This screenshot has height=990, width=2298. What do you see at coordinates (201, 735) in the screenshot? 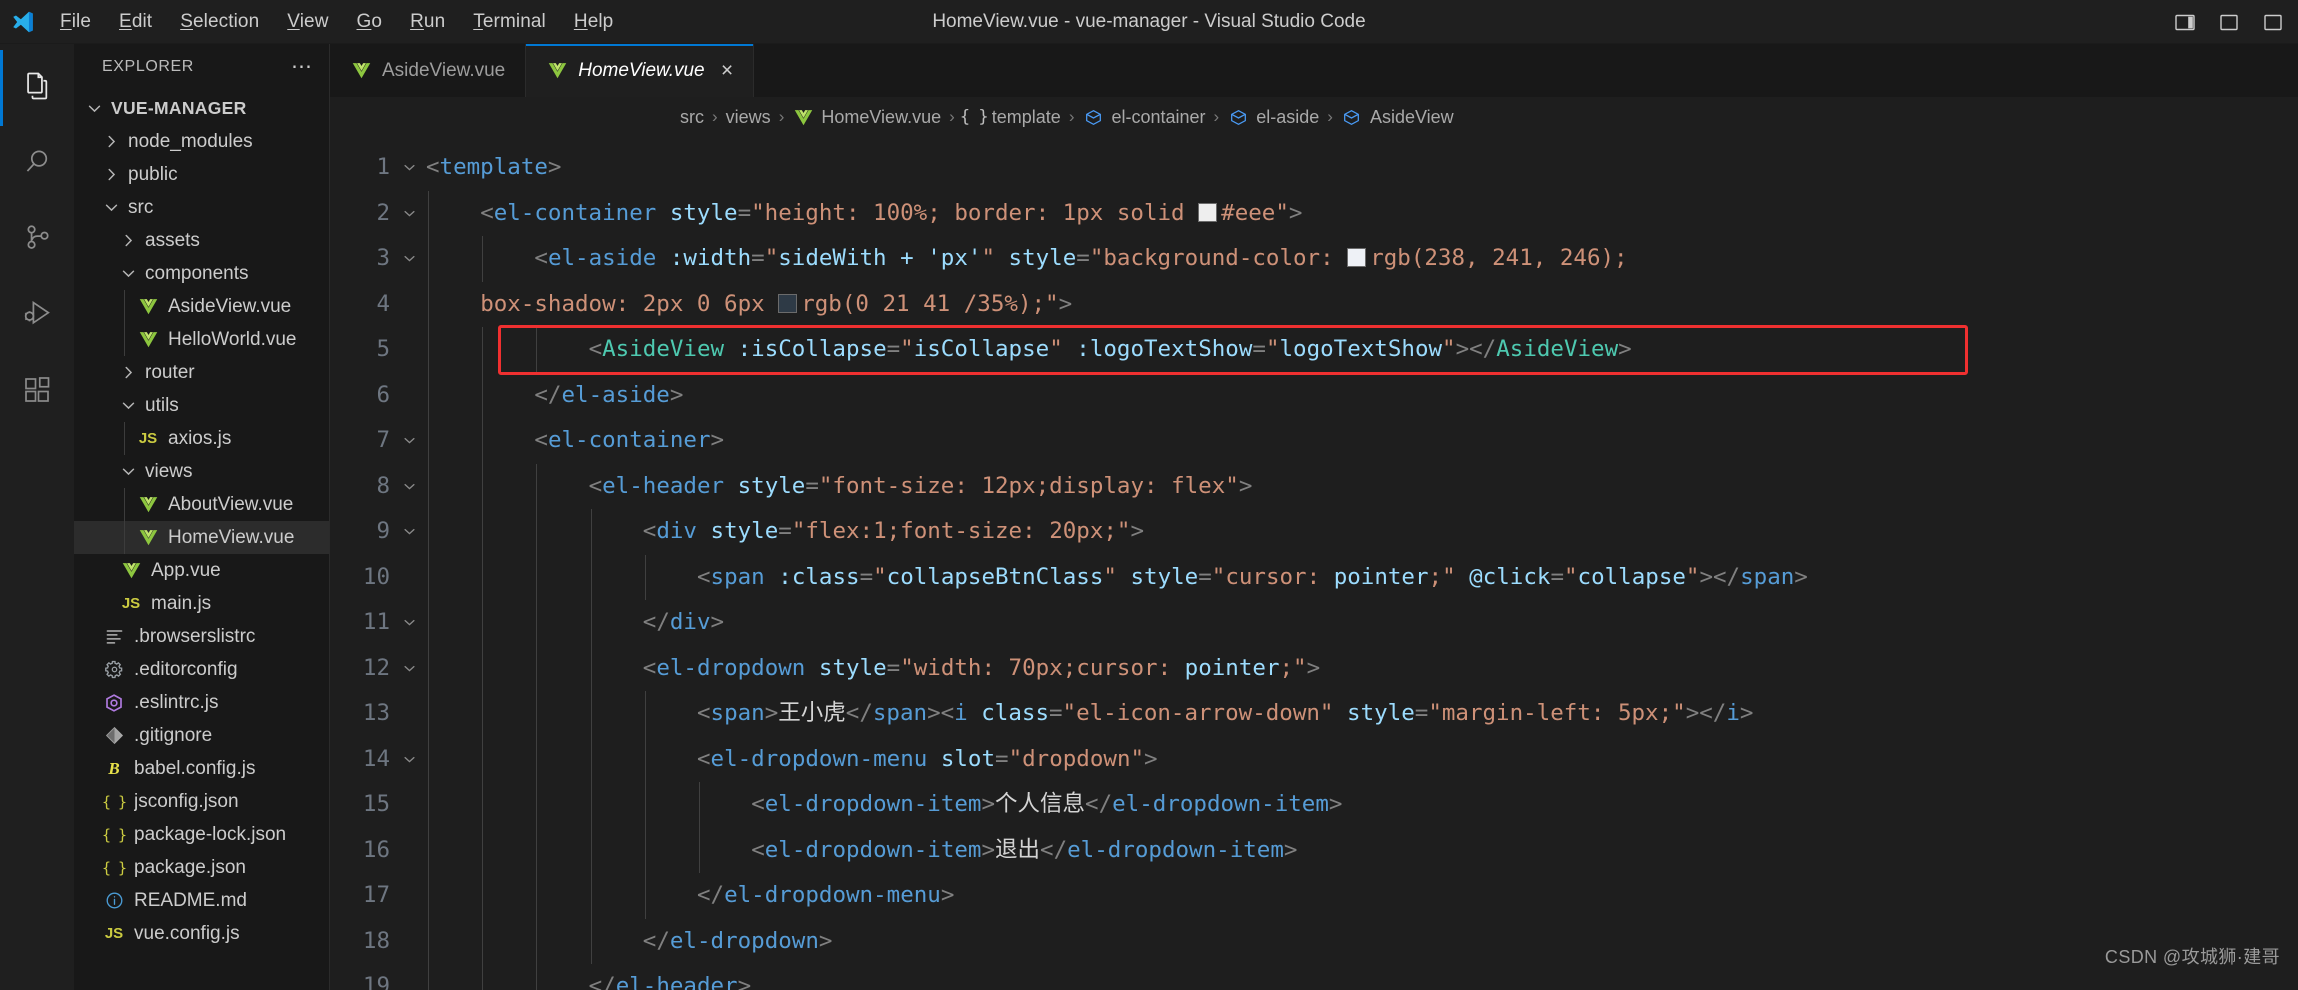
I see `tree-item-gitignore: .gitignore` at bounding box center [201, 735].